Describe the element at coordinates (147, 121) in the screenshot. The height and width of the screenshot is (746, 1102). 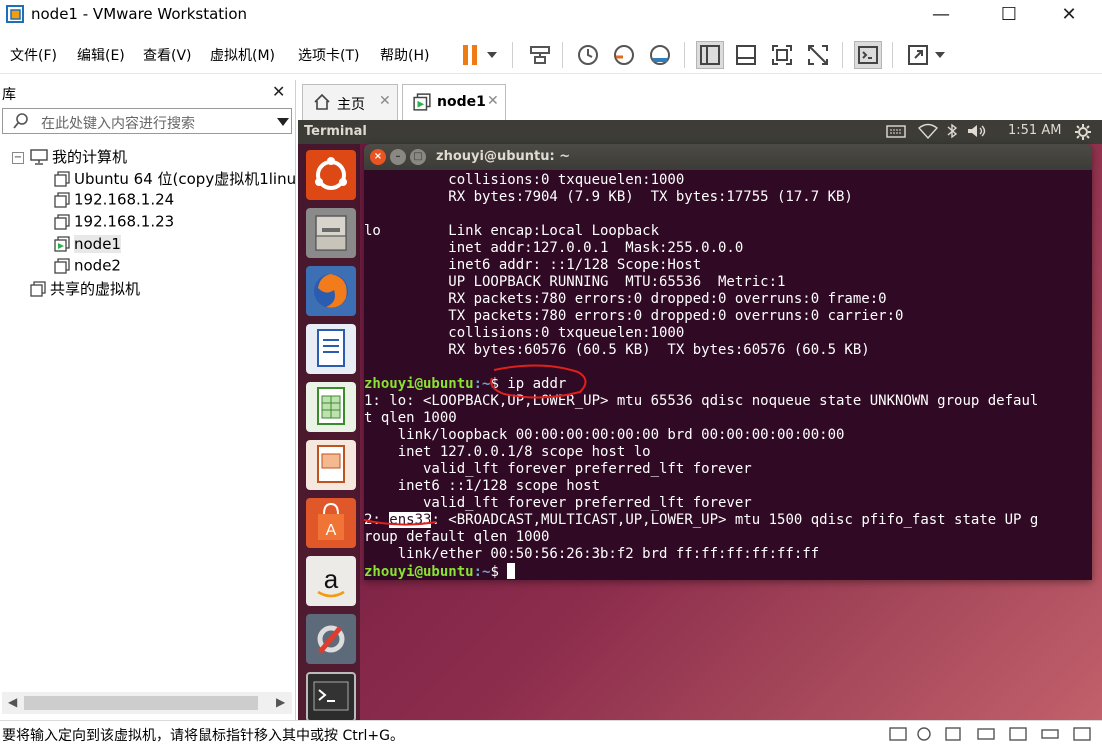
I see `library-search-input: 在此处键入内容进行搜索` at that location.